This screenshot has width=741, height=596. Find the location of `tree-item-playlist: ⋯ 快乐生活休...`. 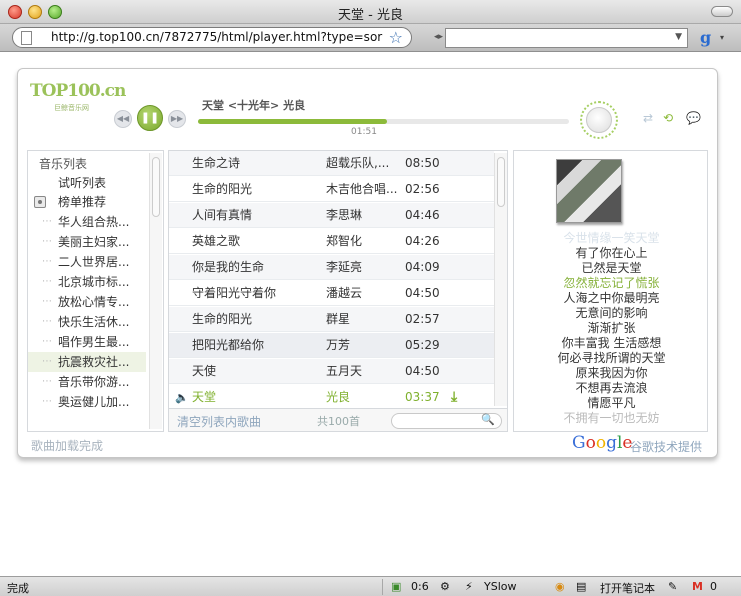

tree-item-playlist: ⋯ 快乐生活休... is located at coordinates (87, 322).